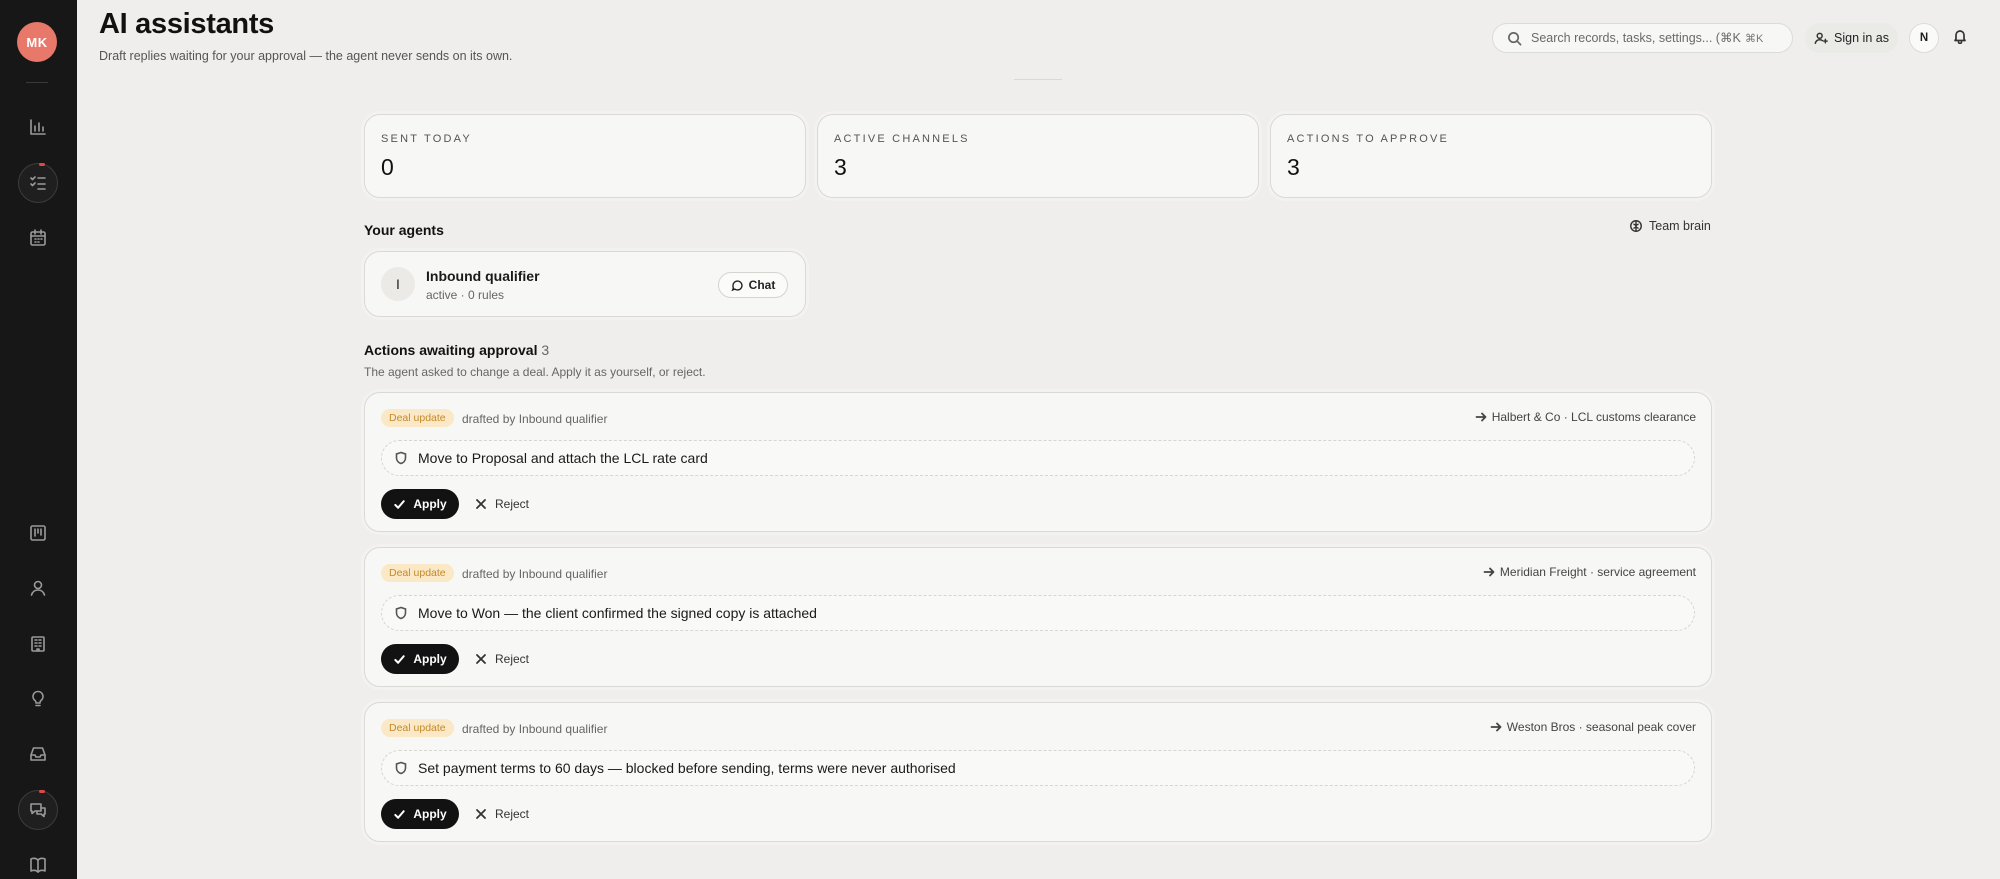 Image resolution: width=2000 pixels, height=879 pixels. What do you see at coordinates (404, 230) in the screenshot?
I see `agents-heading: Your agents` at bounding box center [404, 230].